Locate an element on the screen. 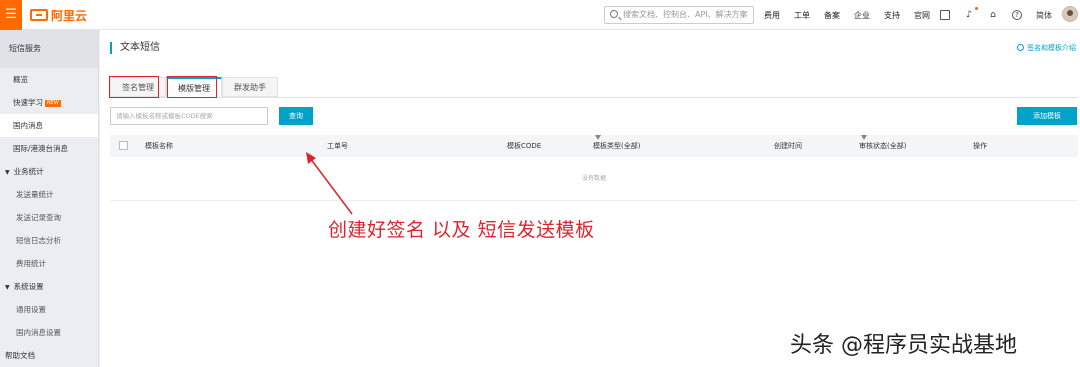 The width and height of the screenshot is (1080, 367). sidebar-item-domestic: 国内消息 is located at coordinates (49, 125).